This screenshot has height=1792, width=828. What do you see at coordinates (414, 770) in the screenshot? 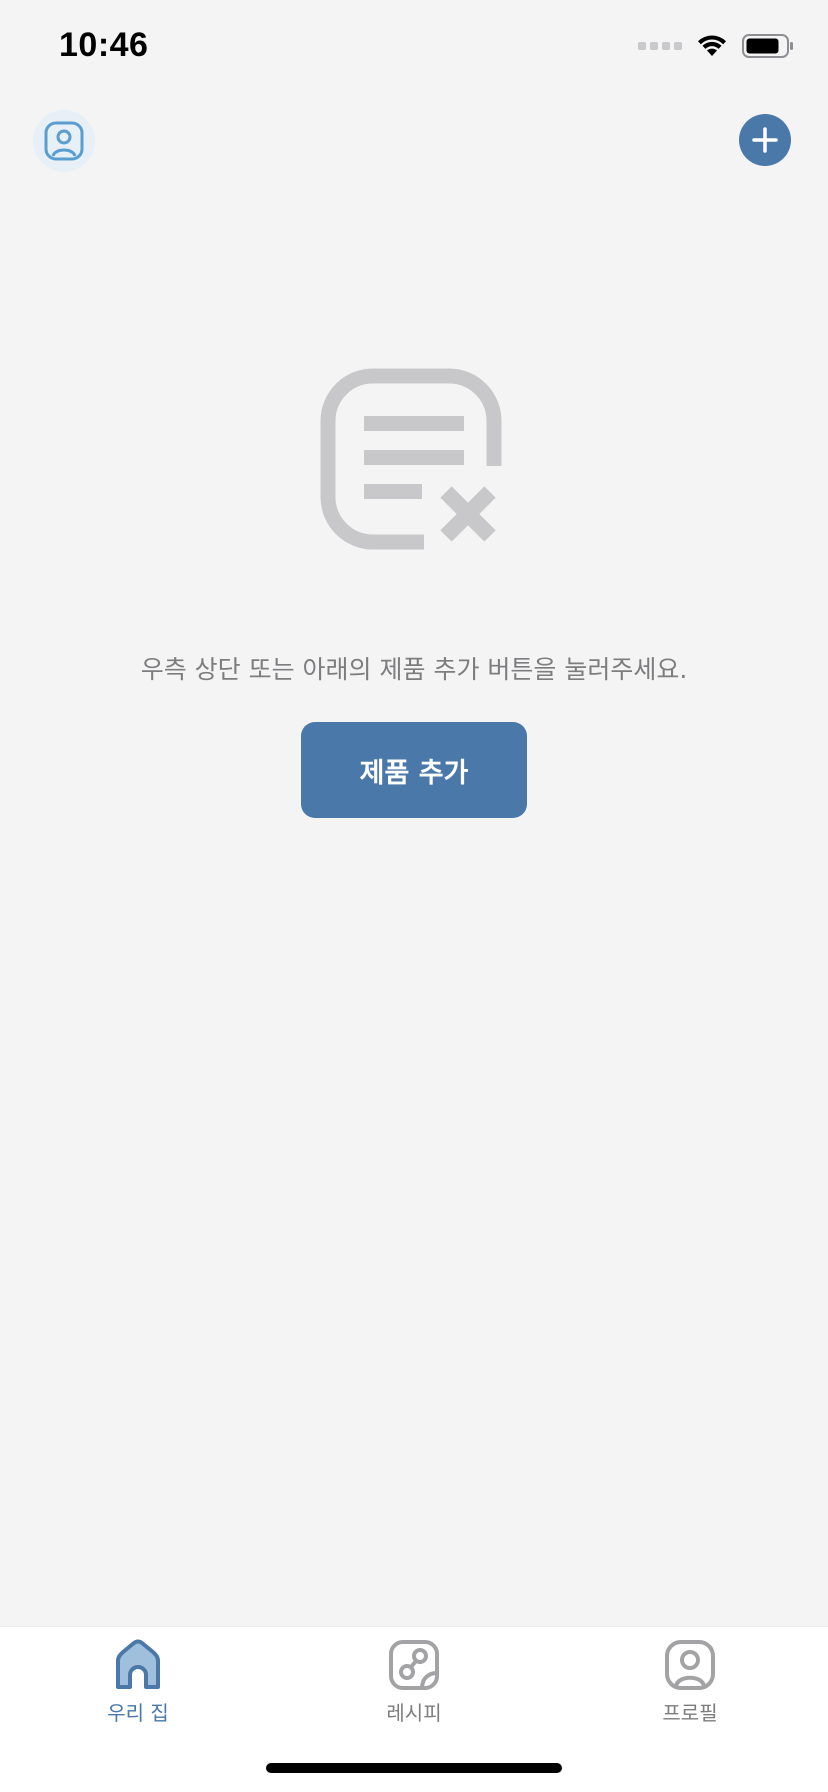
I see `add-product-button: 제품 추가` at bounding box center [414, 770].